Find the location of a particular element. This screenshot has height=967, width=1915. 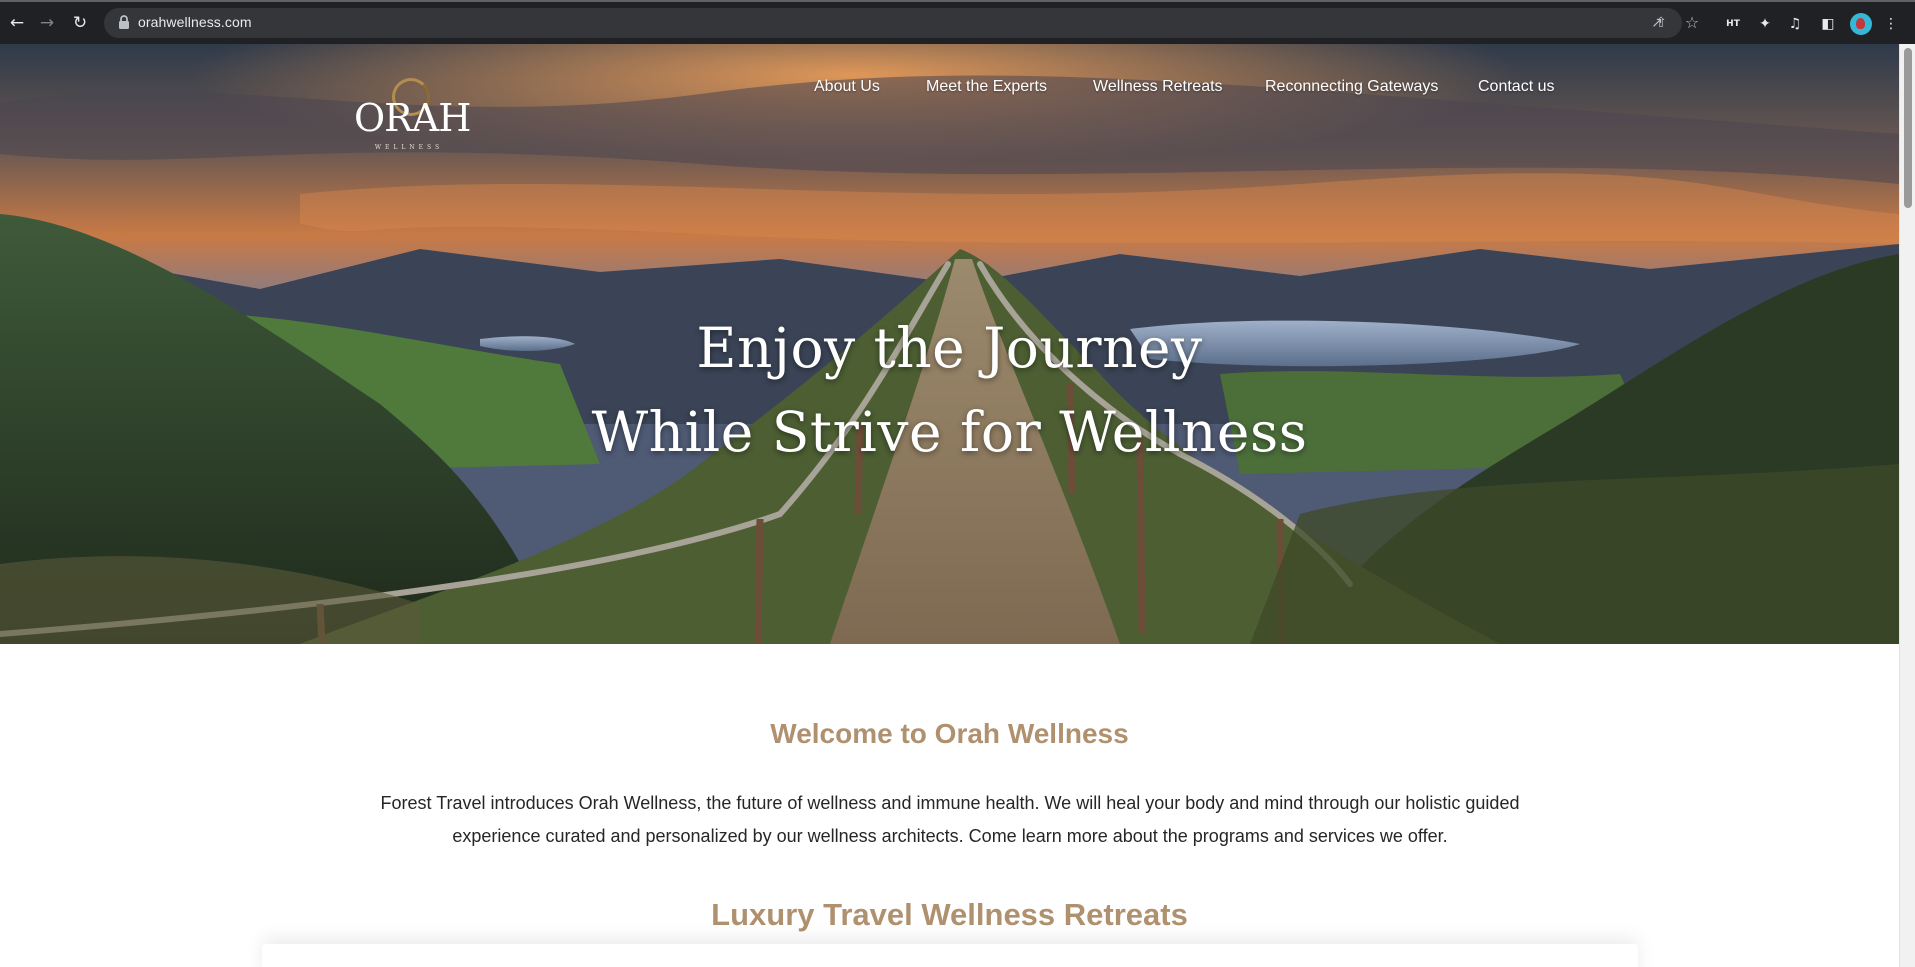

lock-icon is located at coordinates (124, 22).